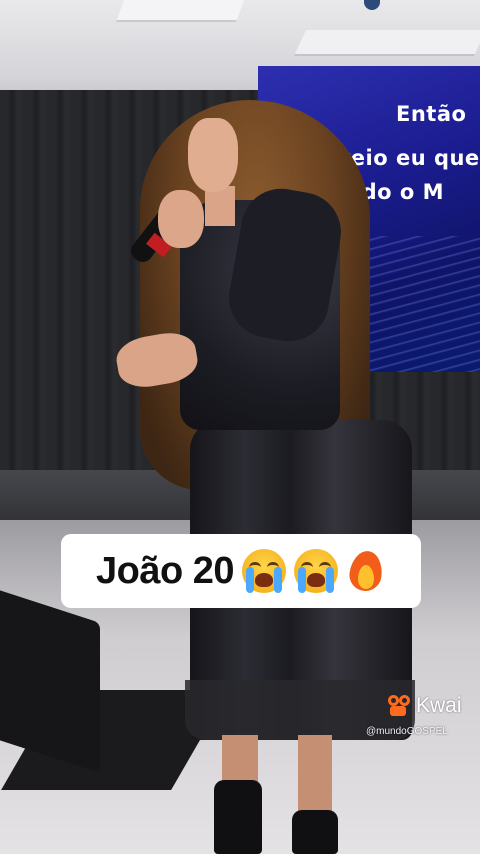 The width and height of the screenshot is (480, 854). I want to click on singer-face, so click(213, 155).